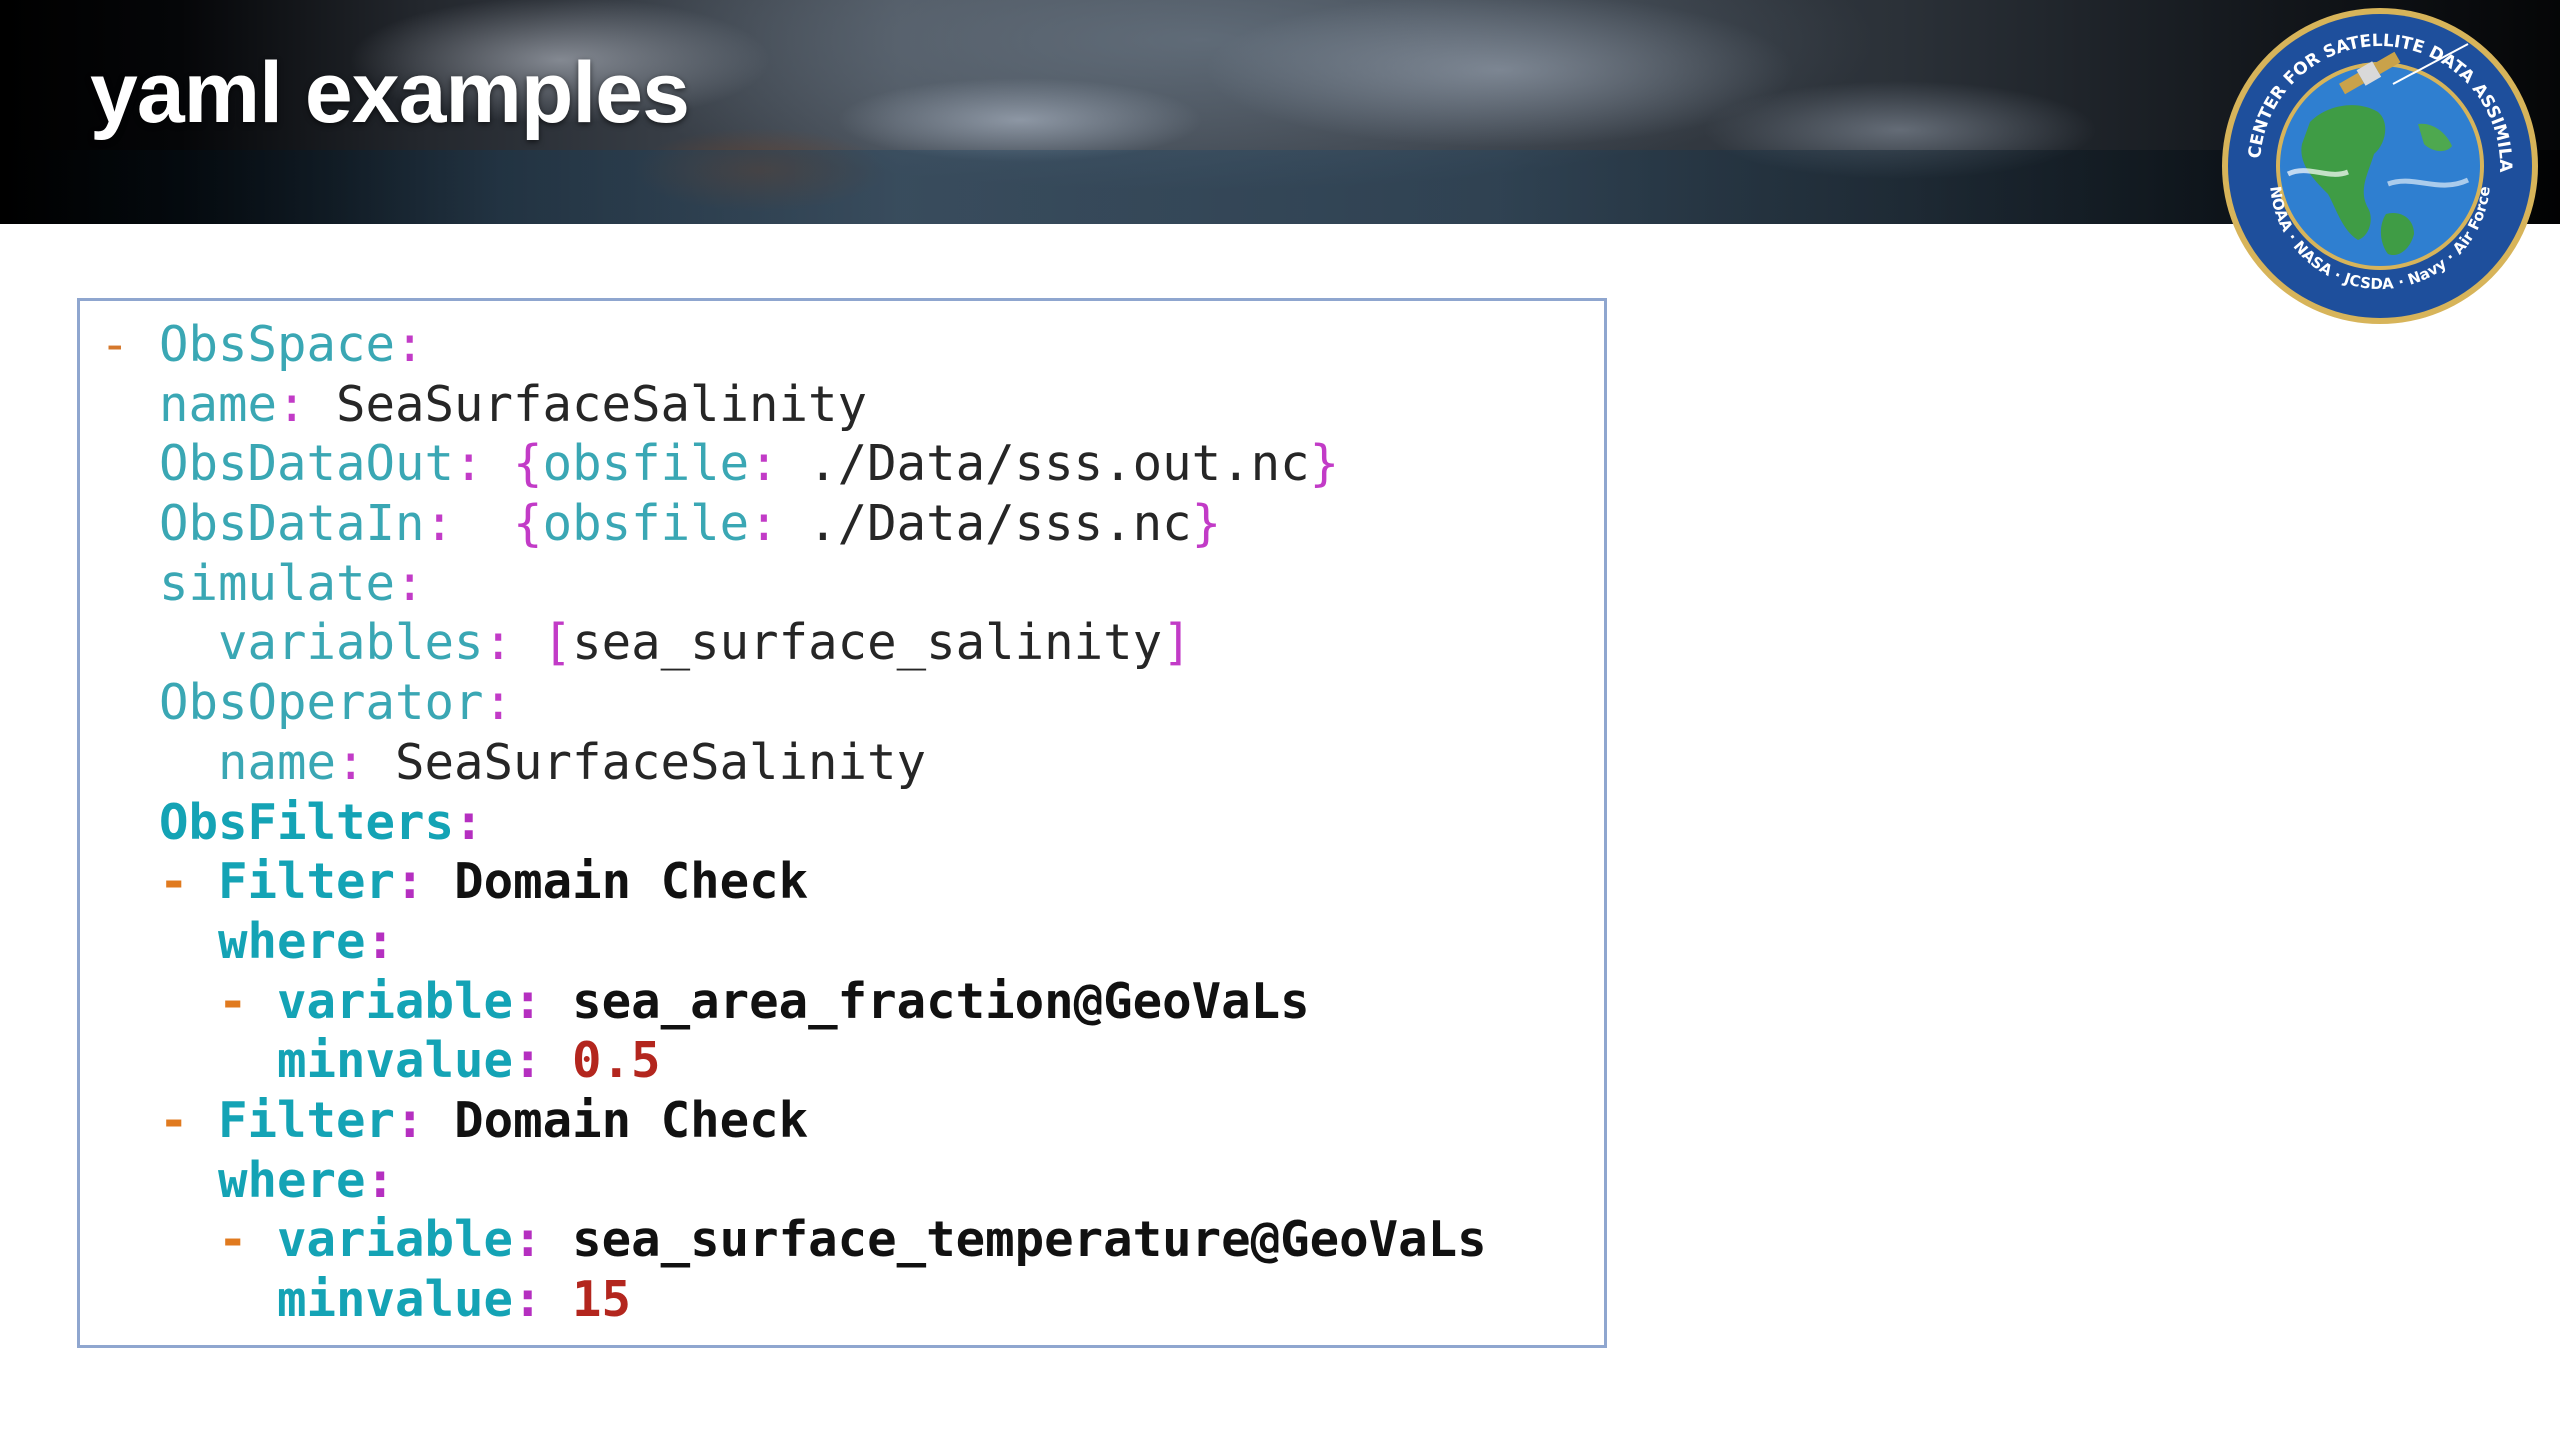 This screenshot has height=1440, width=2560. I want to click on code-line-2: name: SeaSurfaceSalinity, so click(793, 405).